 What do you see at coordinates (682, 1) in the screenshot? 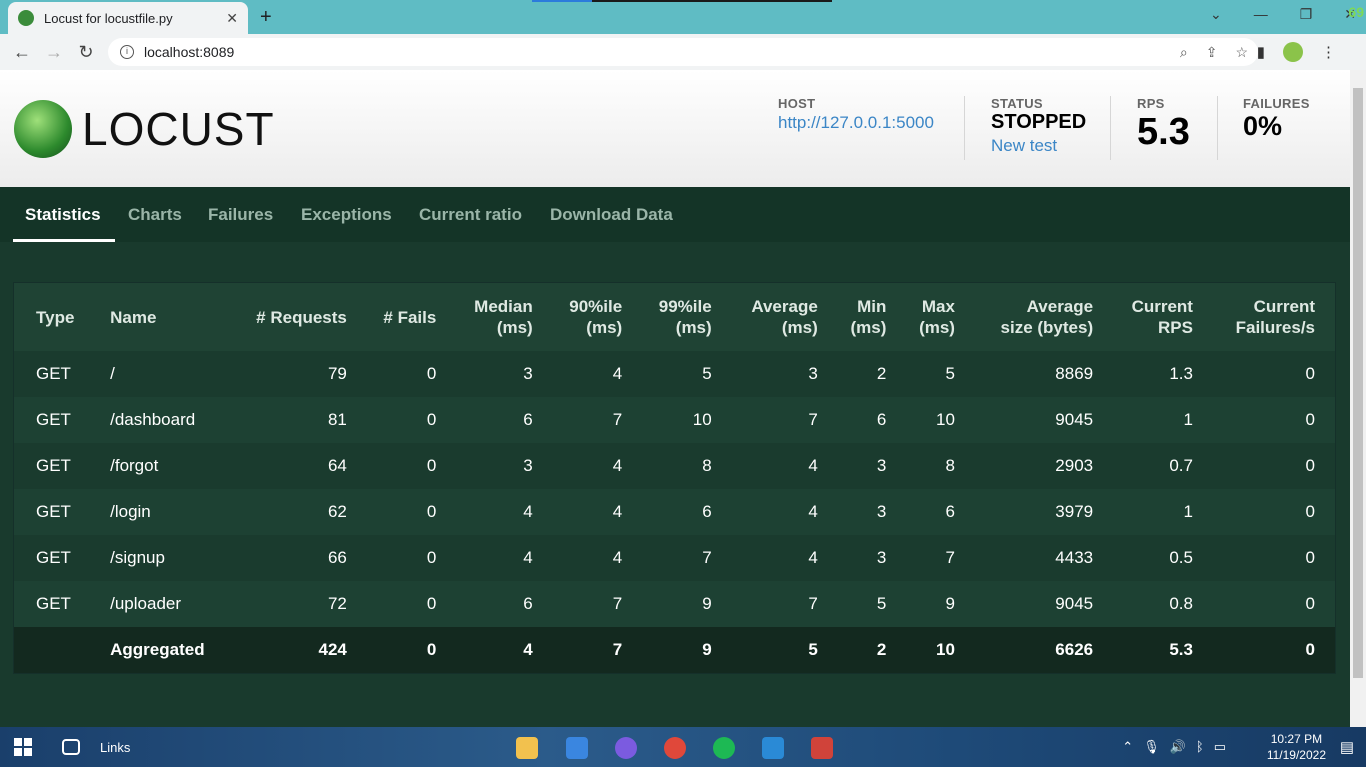
I see `loading-accent-bar` at bounding box center [682, 1].